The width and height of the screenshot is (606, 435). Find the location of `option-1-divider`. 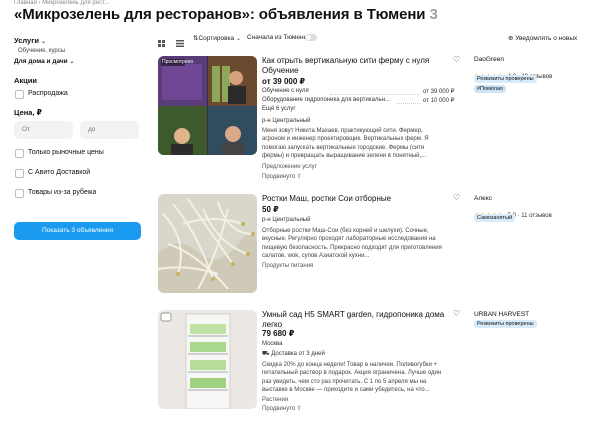

option-1-divider is located at coordinates (375, 94).